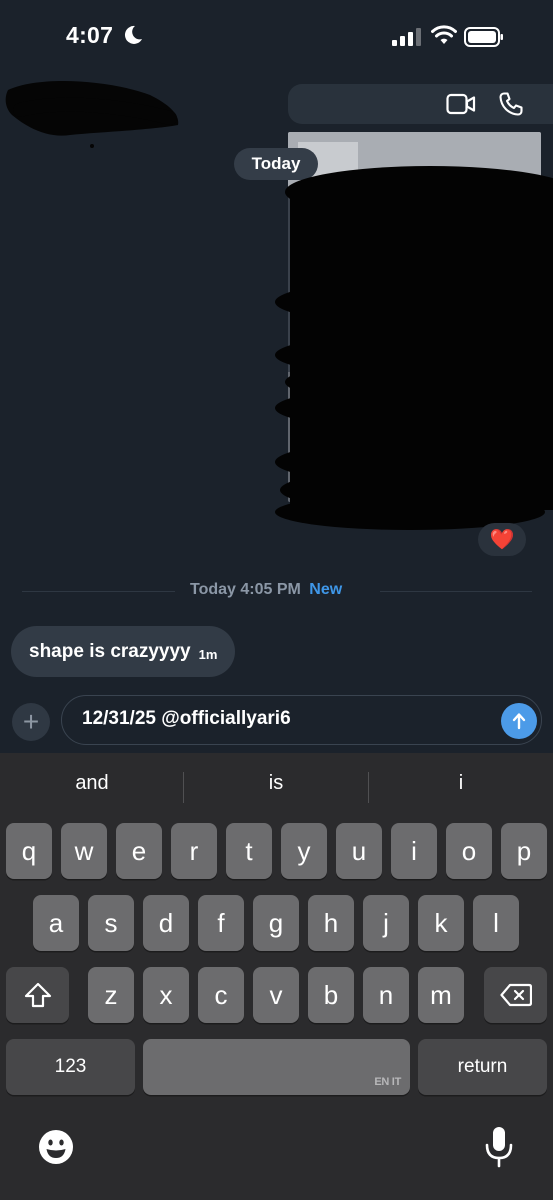  Describe the element at coordinates (461, 788) in the screenshot. I see `suggestion-3: i` at that location.